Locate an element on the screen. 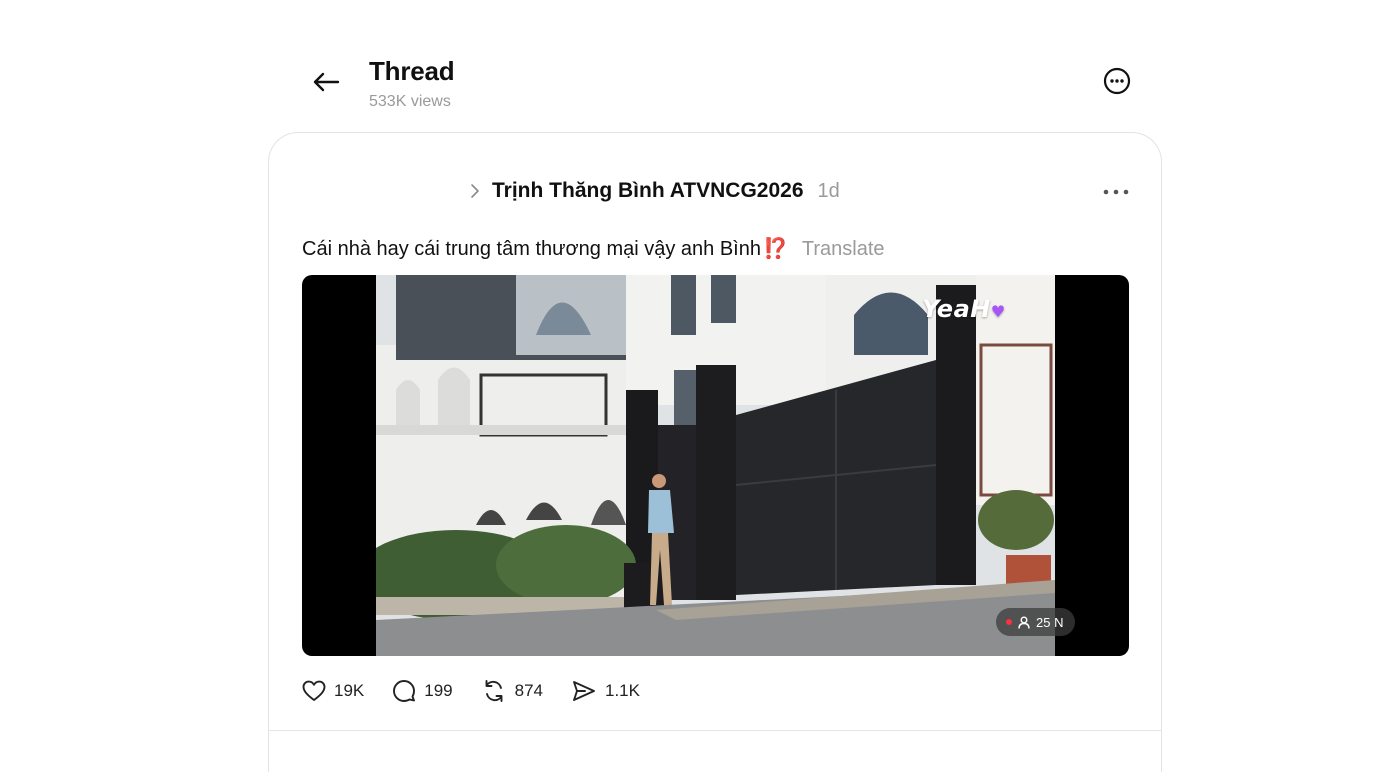 Image resolution: width=1390 pixels, height=782 pixels. repost-icon is located at coordinates (494, 691).